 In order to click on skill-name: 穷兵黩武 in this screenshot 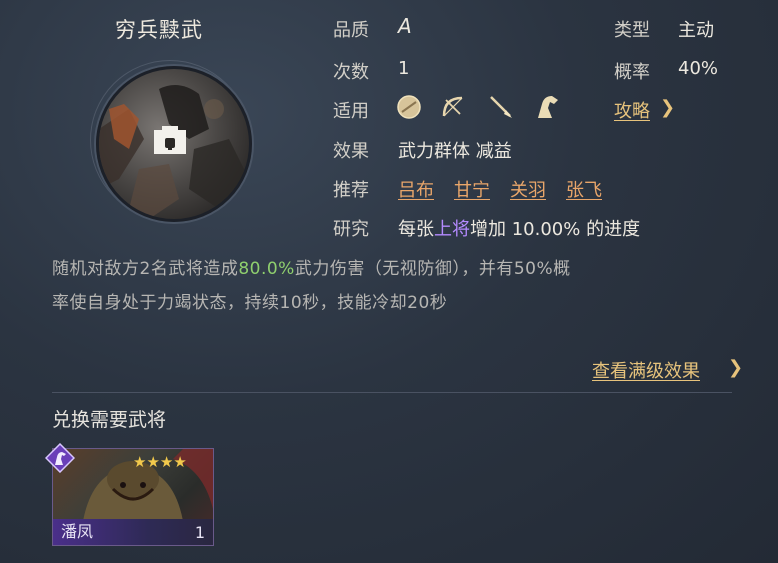, I will do `click(159, 30)`.